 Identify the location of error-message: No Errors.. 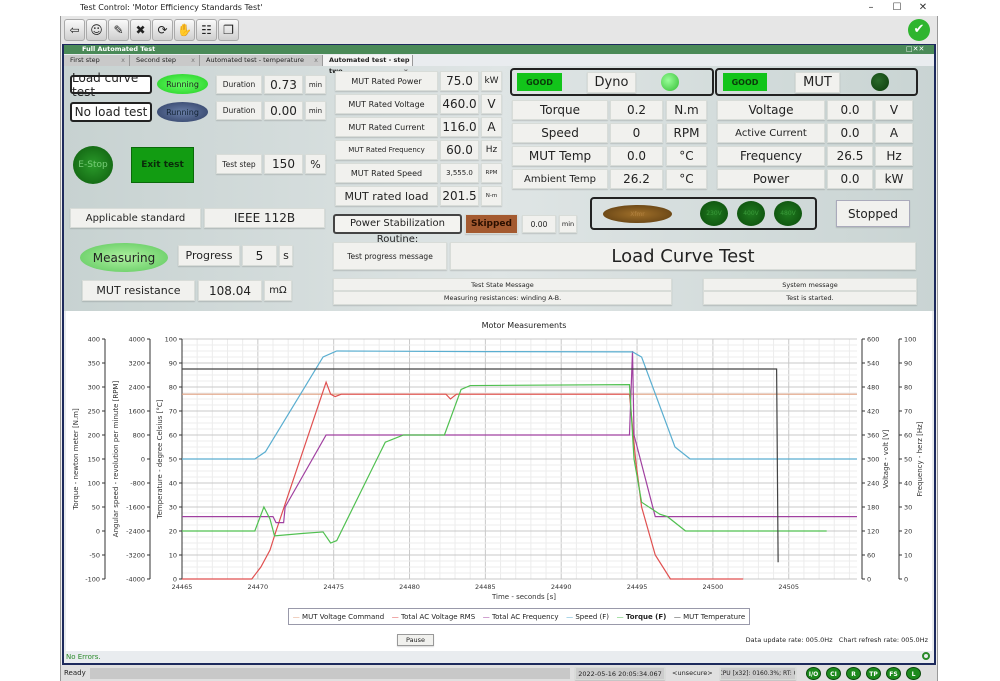
(83, 657).